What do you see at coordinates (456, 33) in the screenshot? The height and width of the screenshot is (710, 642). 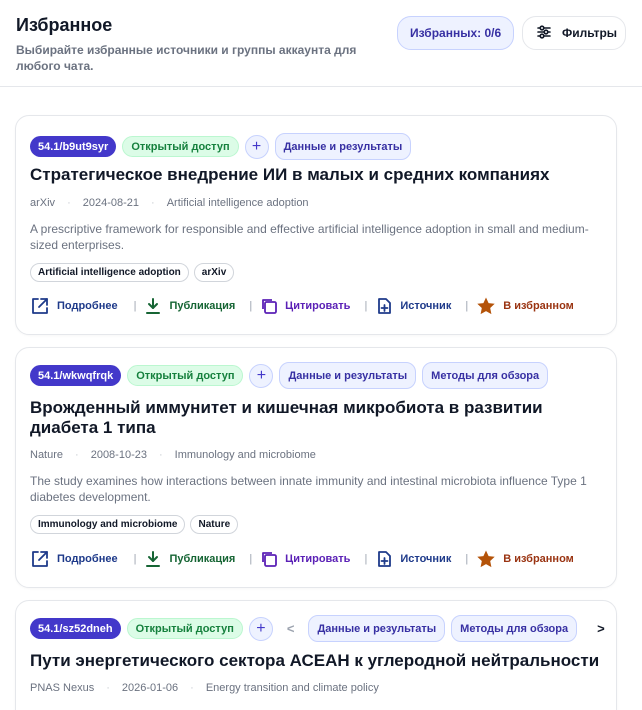 I see `favorites-count-button: Избранных: 0/6` at bounding box center [456, 33].